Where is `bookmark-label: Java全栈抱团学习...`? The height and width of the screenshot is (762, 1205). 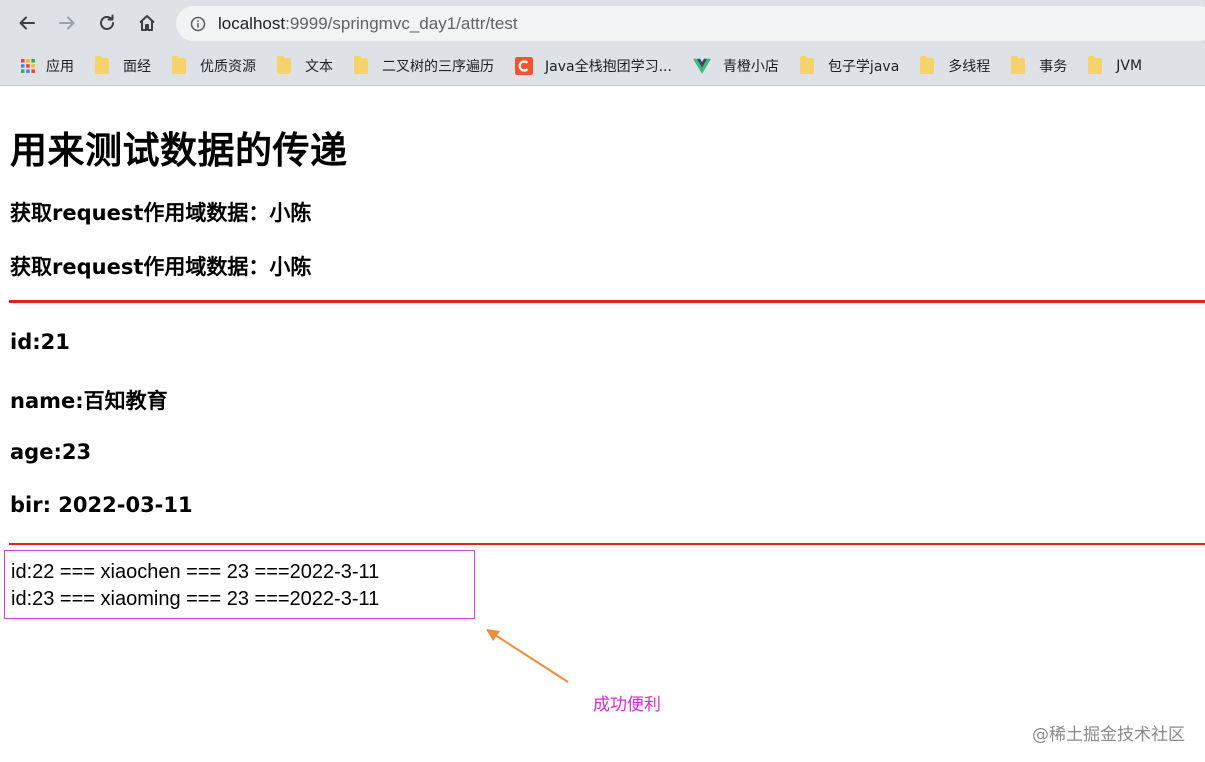
bookmark-label: Java全栈抱团学习... is located at coordinates (608, 66).